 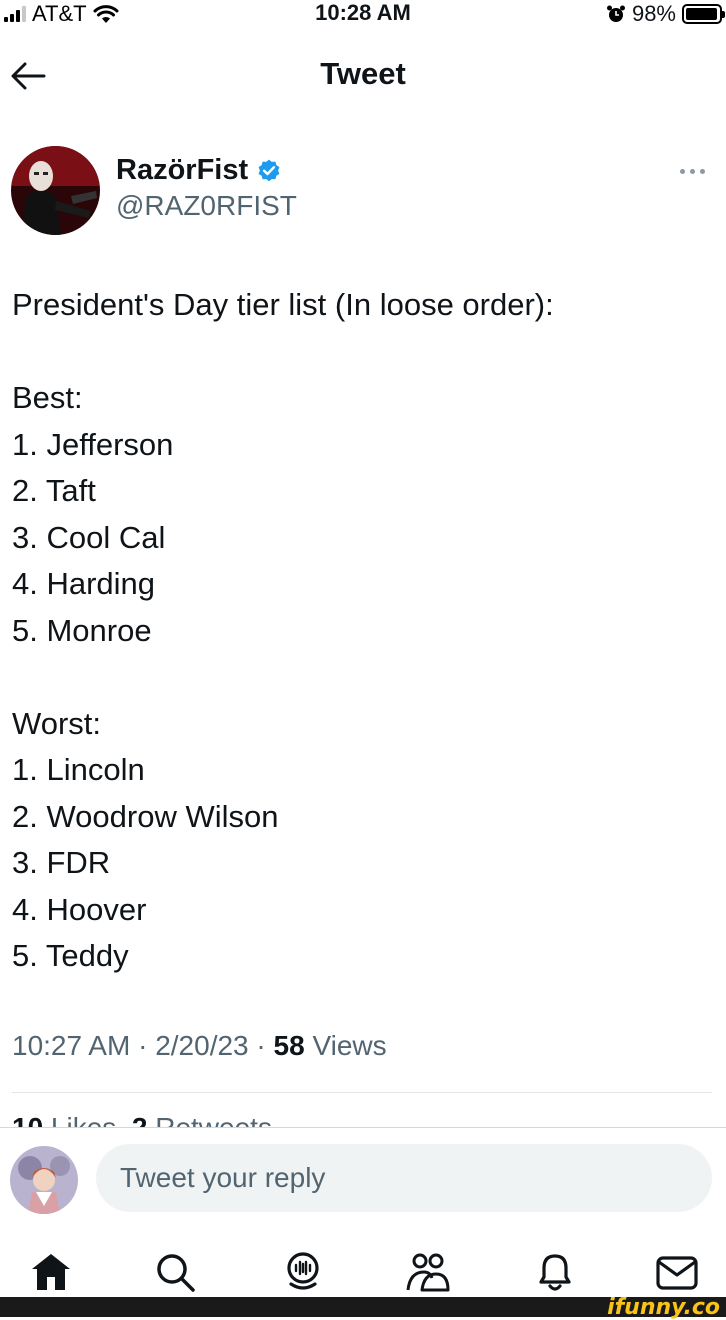 I want to click on verified-badge-icon, so click(x=269, y=170).